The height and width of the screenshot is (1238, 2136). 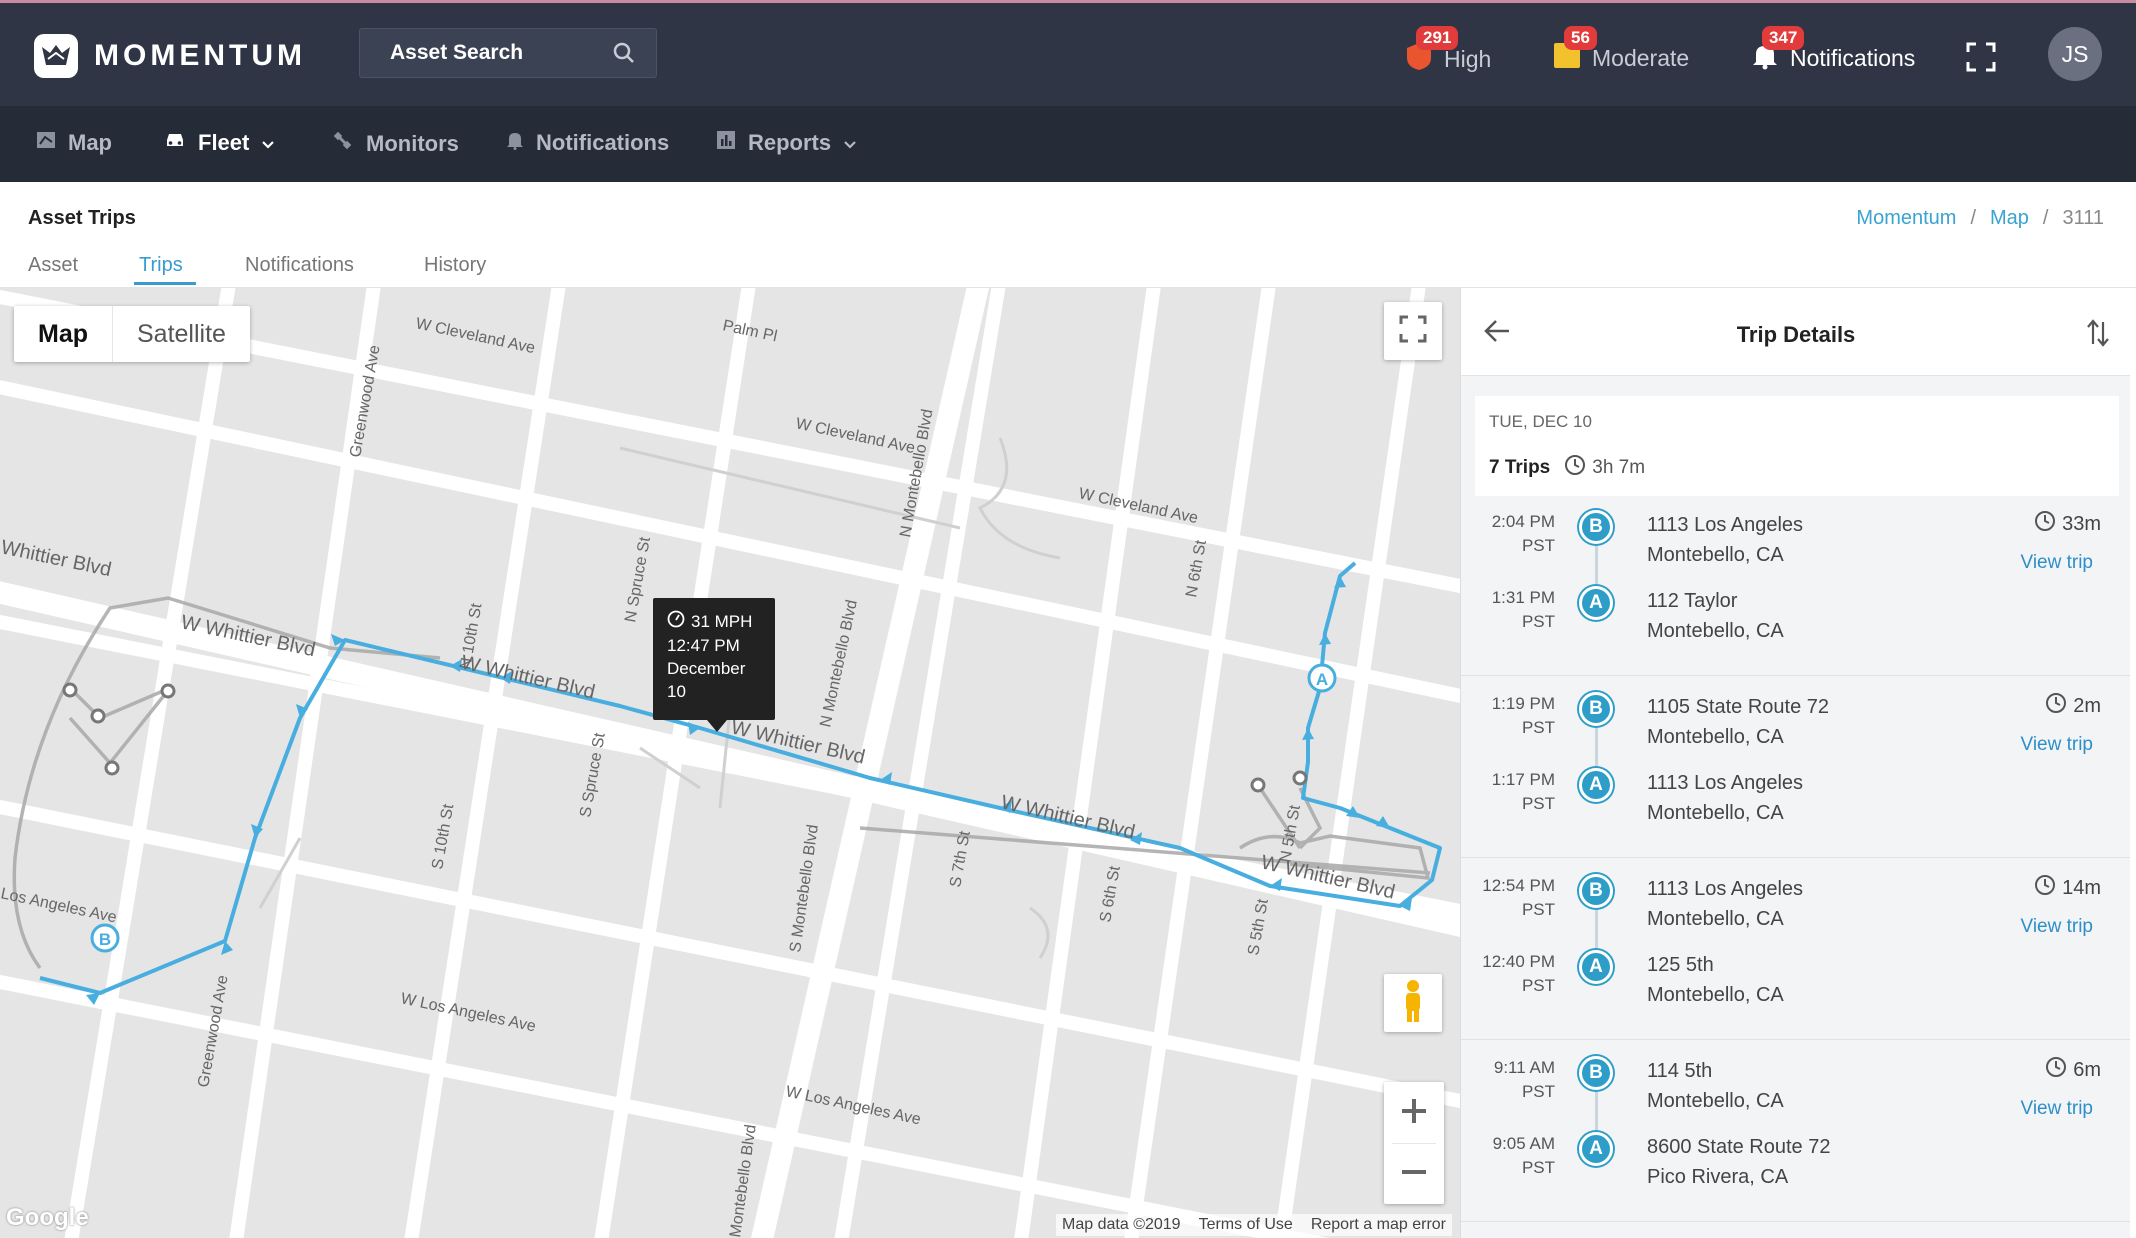 What do you see at coordinates (1413, 331) in the screenshot?
I see `map-fullscreen-button` at bounding box center [1413, 331].